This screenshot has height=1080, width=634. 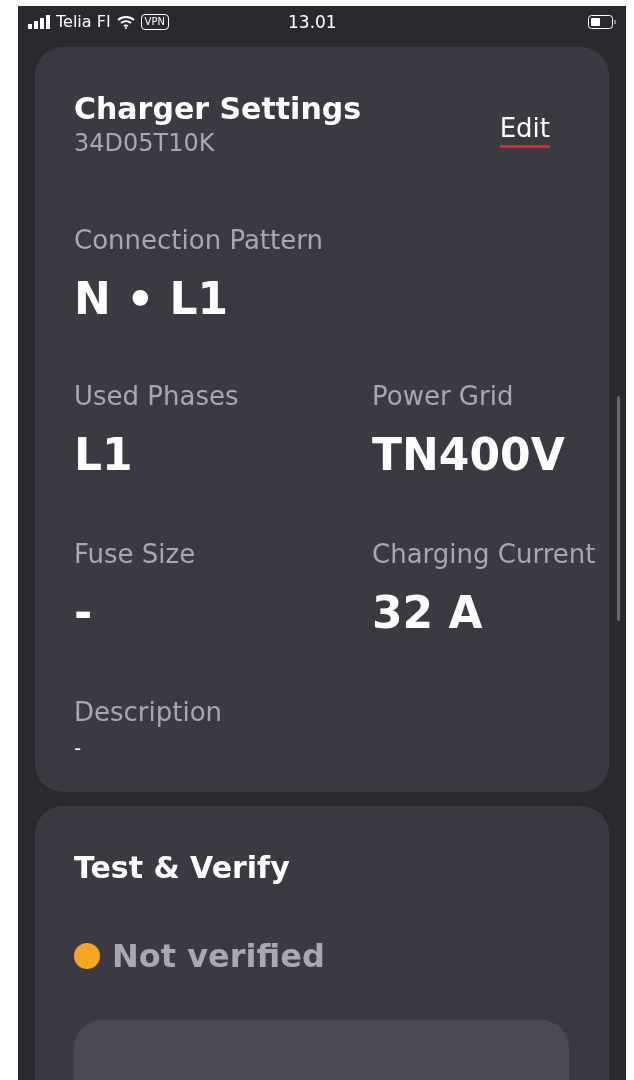 What do you see at coordinates (145, 143) in the screenshot?
I see `serial-number: 34D05T10K` at bounding box center [145, 143].